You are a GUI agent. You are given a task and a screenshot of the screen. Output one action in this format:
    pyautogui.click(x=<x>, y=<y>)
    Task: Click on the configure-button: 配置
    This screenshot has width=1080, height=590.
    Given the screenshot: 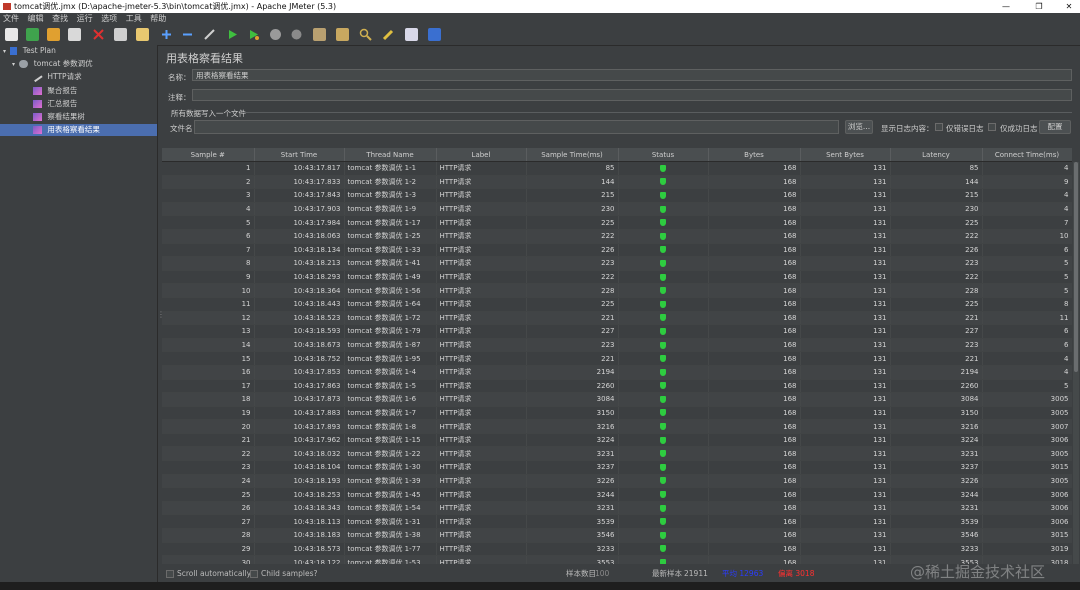 What is the action you would take?
    pyautogui.click(x=1055, y=127)
    